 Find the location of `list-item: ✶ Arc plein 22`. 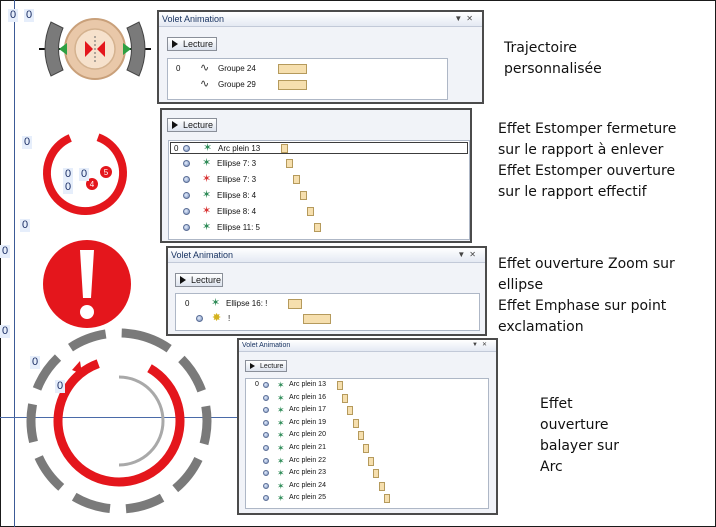

list-item: ✶ Arc plein 22 is located at coordinates (367, 461).